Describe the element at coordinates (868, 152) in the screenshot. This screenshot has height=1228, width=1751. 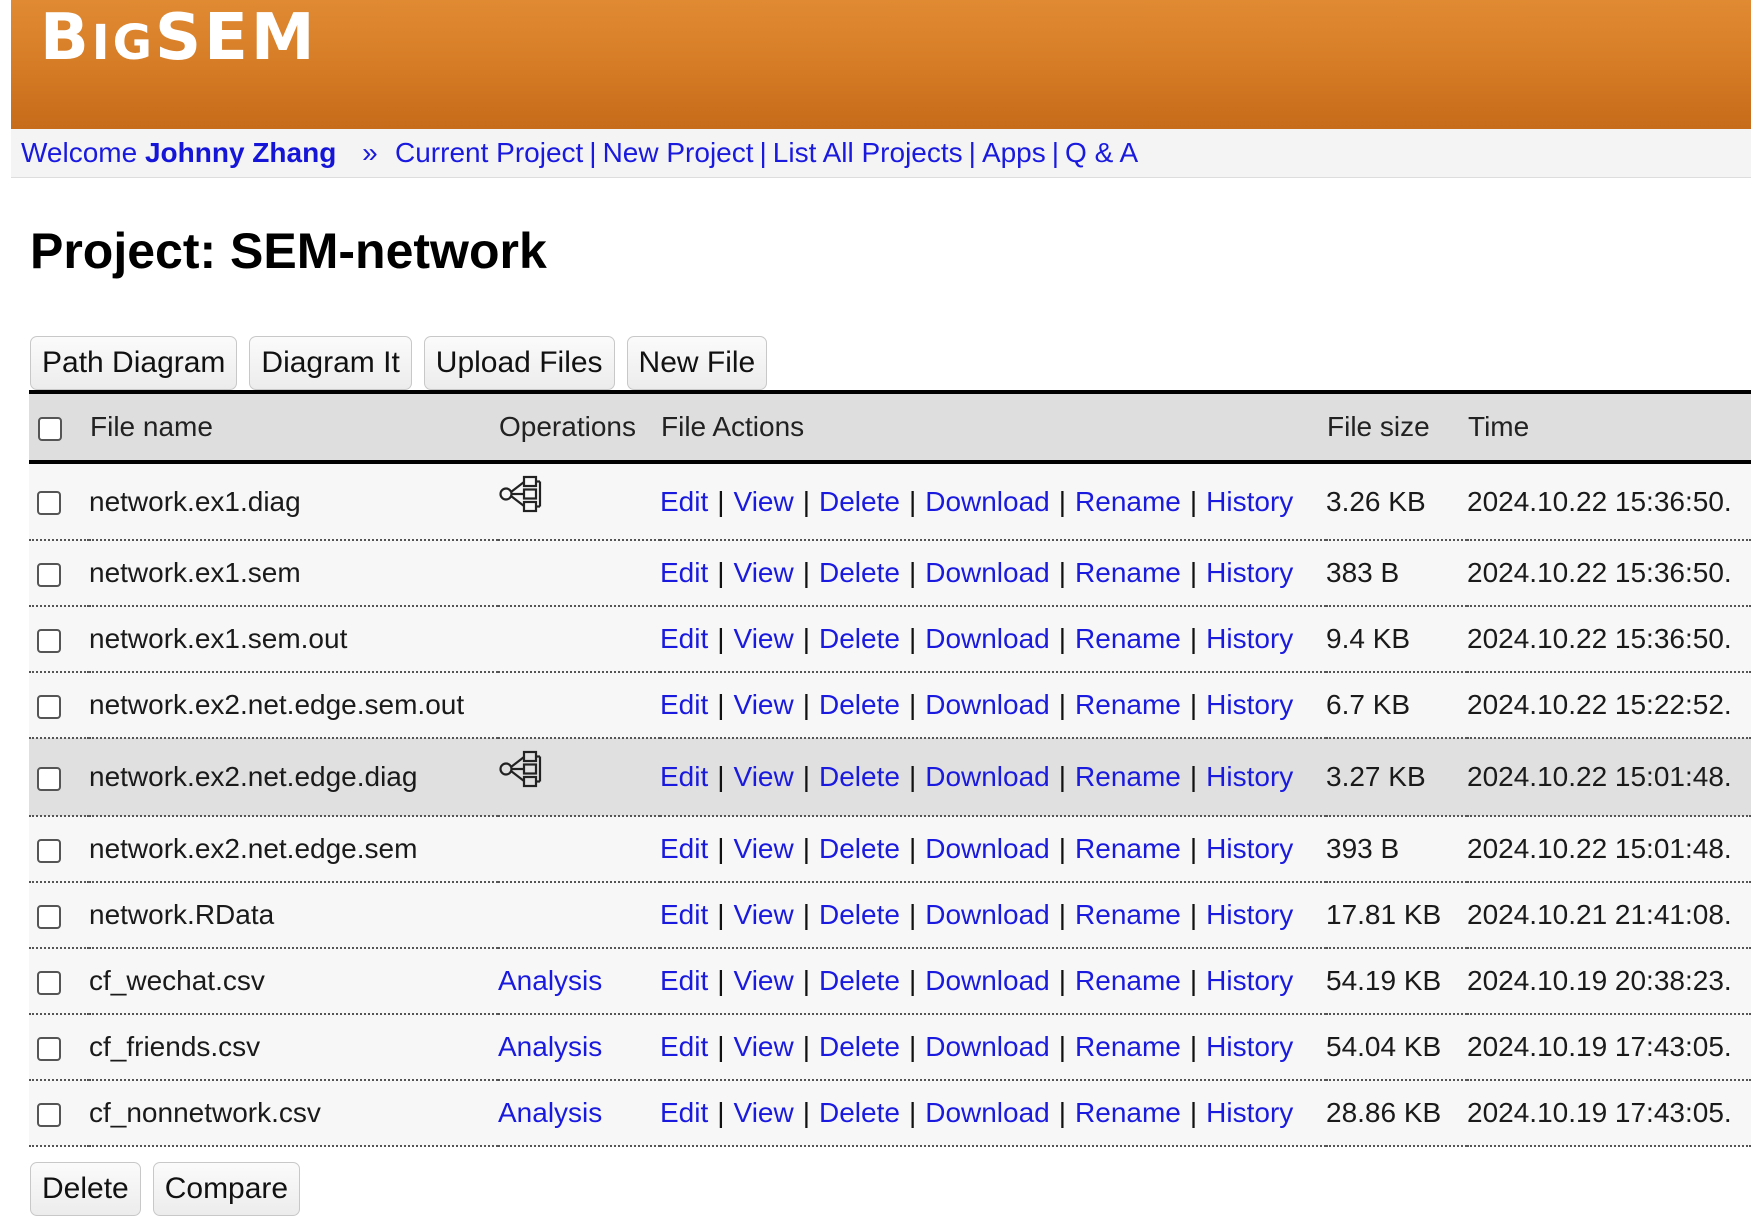
I see `nav-link-list-all-projects: List All Projects` at that location.